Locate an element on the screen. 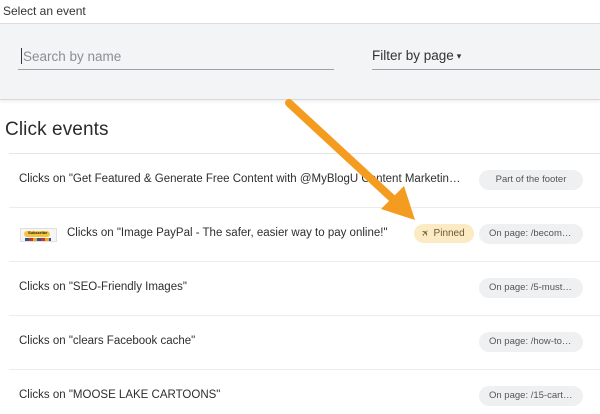 The width and height of the screenshot is (600, 414). text-cursor is located at coordinates (21, 56).